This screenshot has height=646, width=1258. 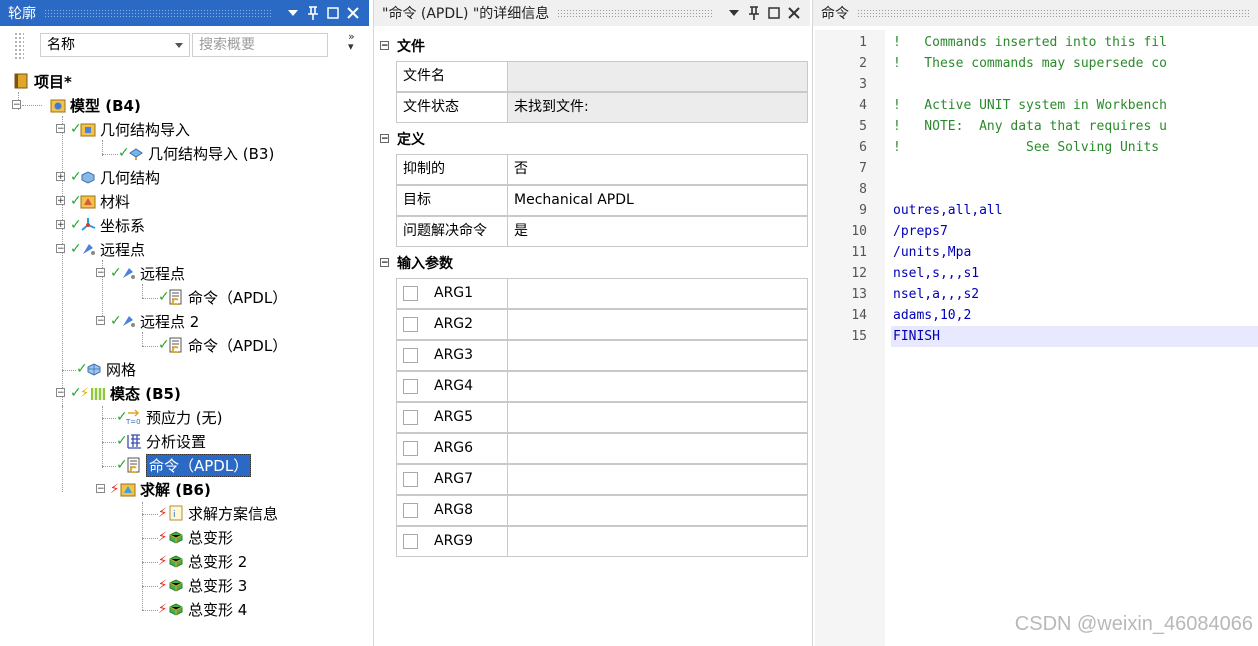 What do you see at coordinates (196, 153) in the screenshot?
I see `tree-item-geometry-import-b3: ✓ 几何结构导入 (B3)` at bounding box center [196, 153].